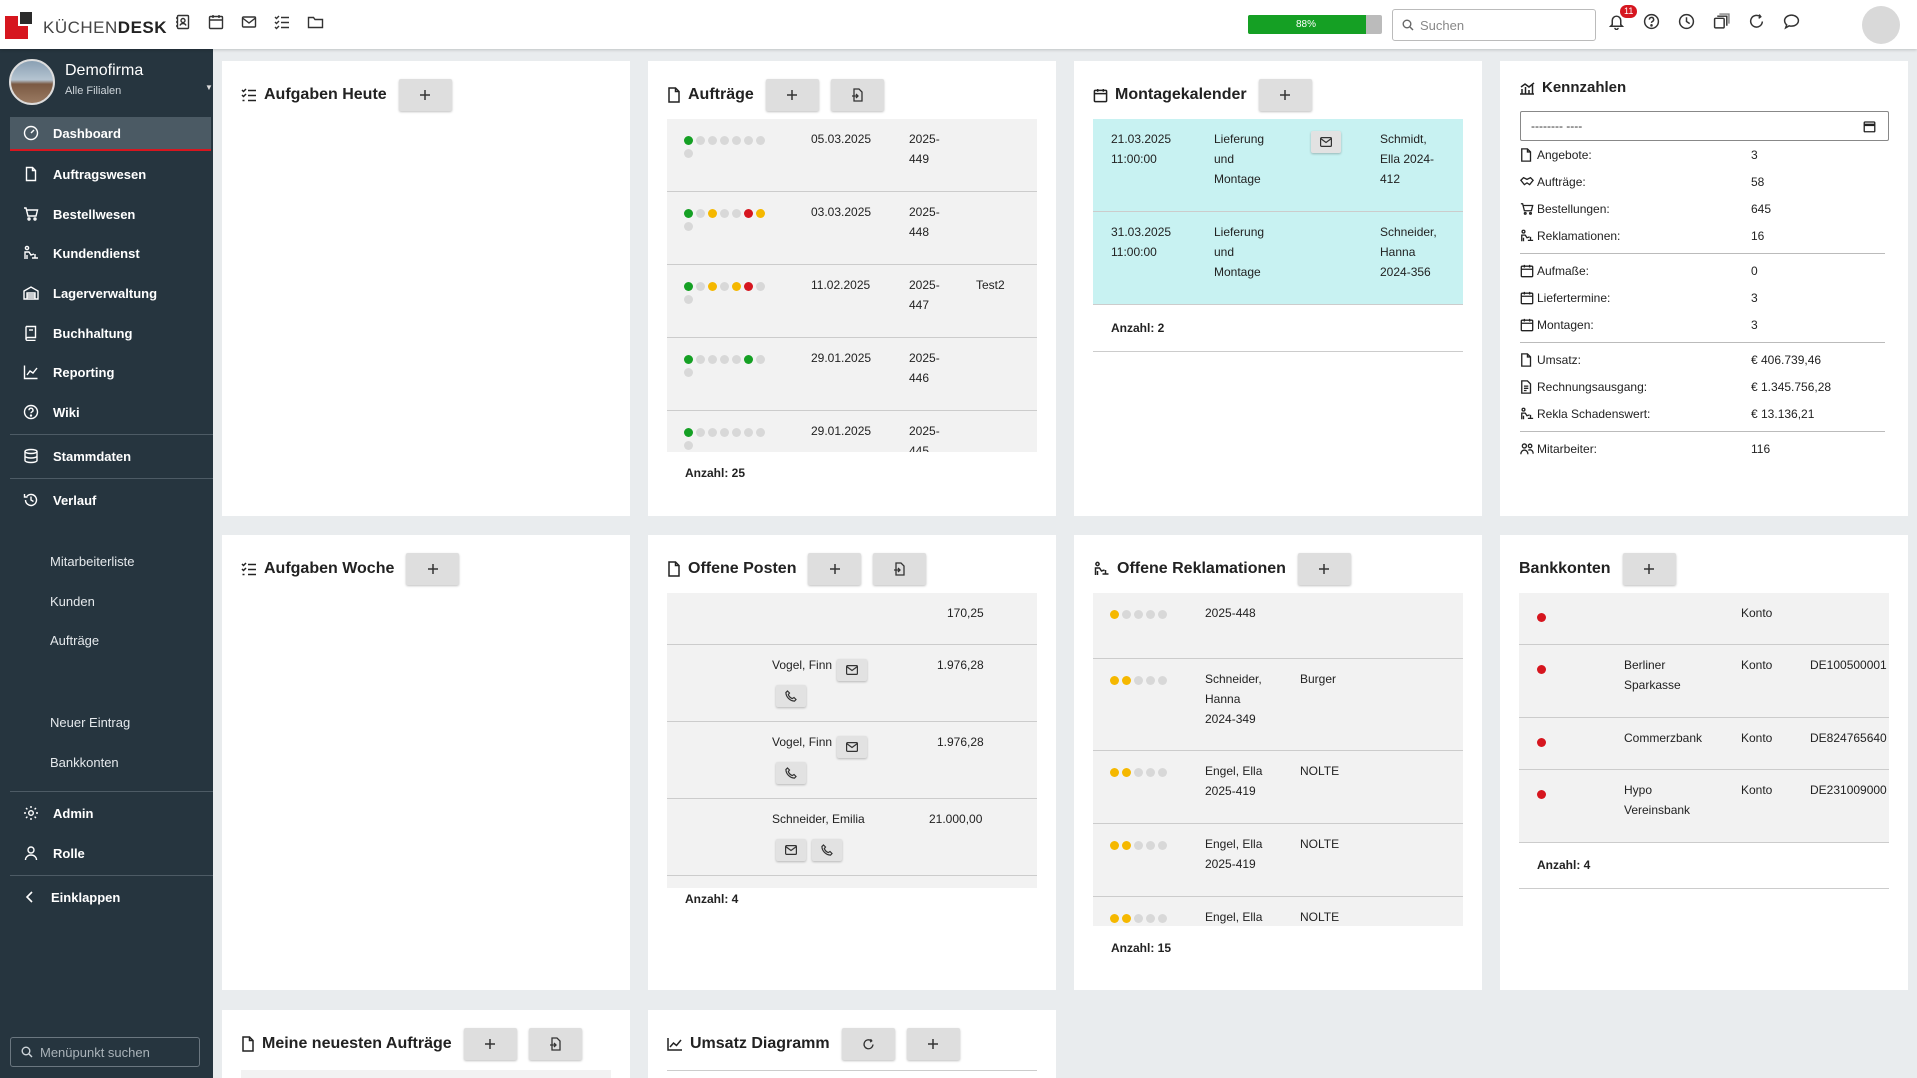  What do you see at coordinates (84, 762) in the screenshot?
I see `shortcut-bank-accounts: Bankkonten` at bounding box center [84, 762].